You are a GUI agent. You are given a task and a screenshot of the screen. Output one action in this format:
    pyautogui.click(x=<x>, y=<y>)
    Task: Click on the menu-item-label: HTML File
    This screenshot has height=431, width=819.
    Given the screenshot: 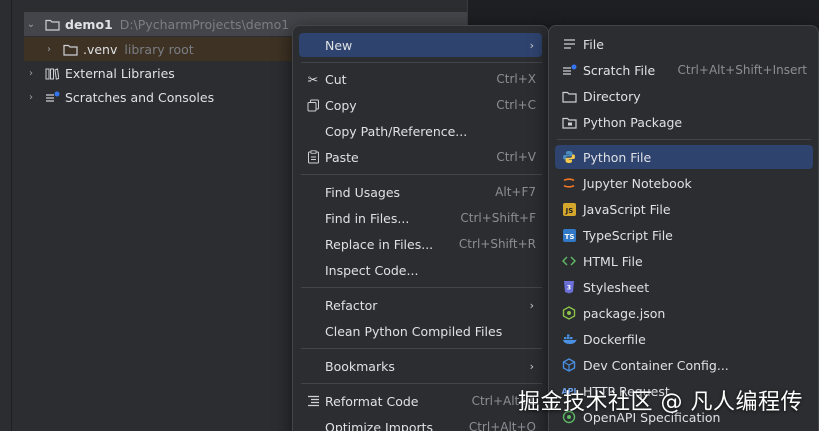 What is the action you would take?
    pyautogui.click(x=613, y=261)
    